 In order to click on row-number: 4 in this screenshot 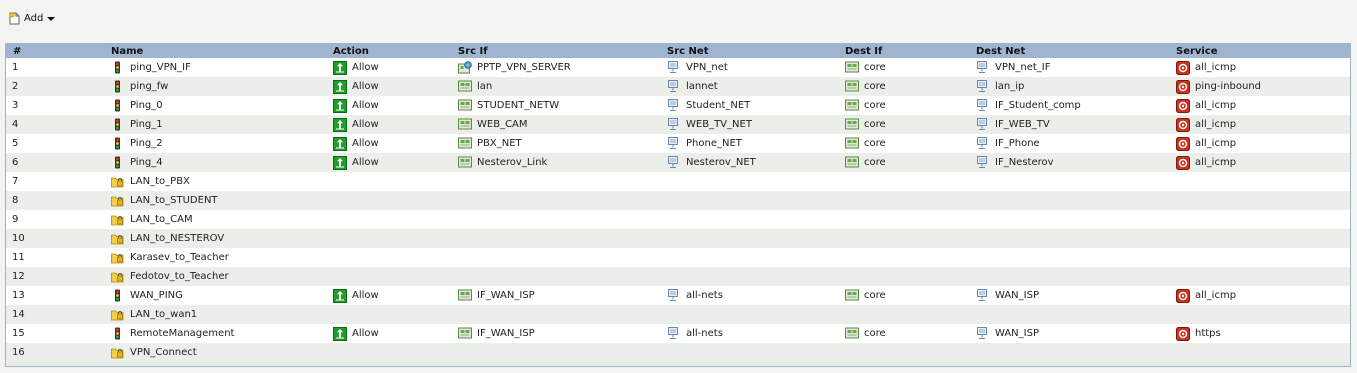, I will do `click(15, 124)`.